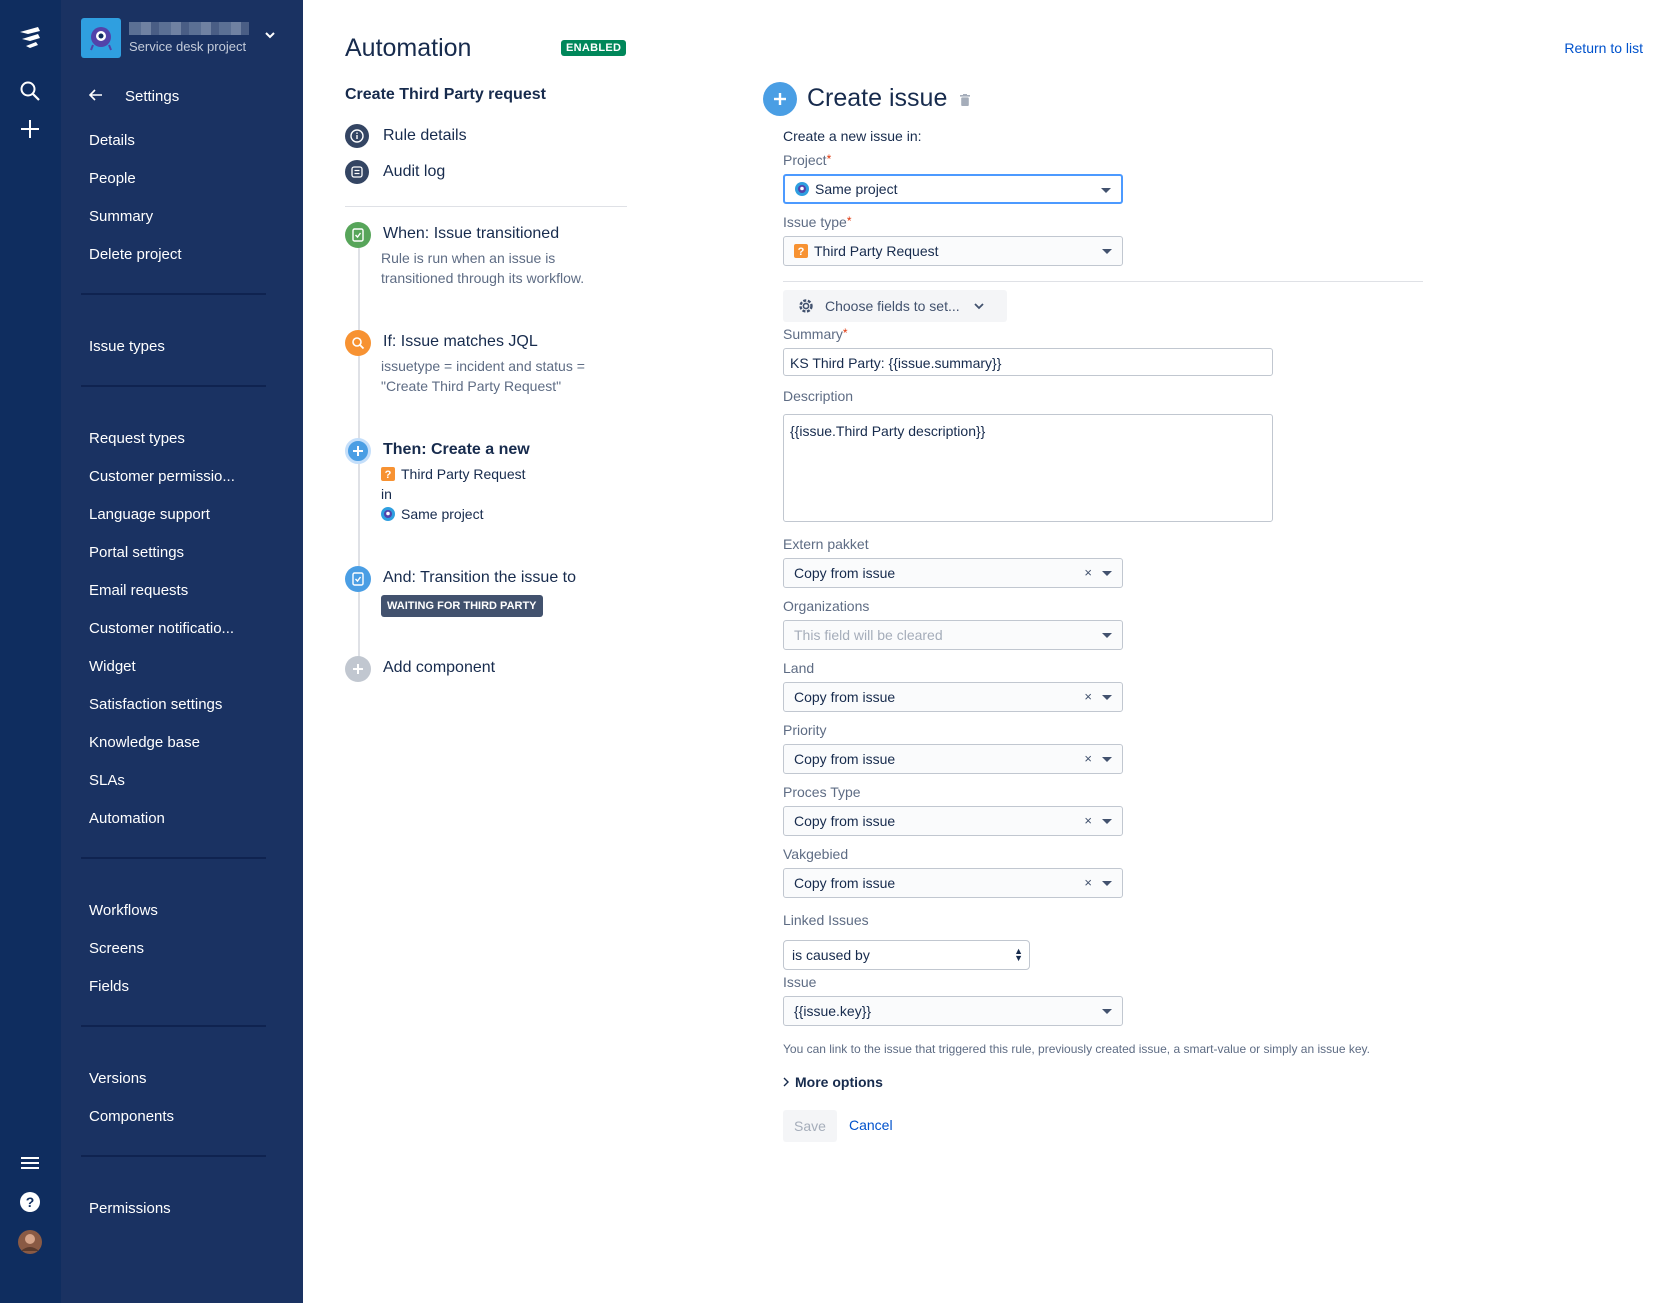  I want to click on more-options-label: More options, so click(839, 1082).